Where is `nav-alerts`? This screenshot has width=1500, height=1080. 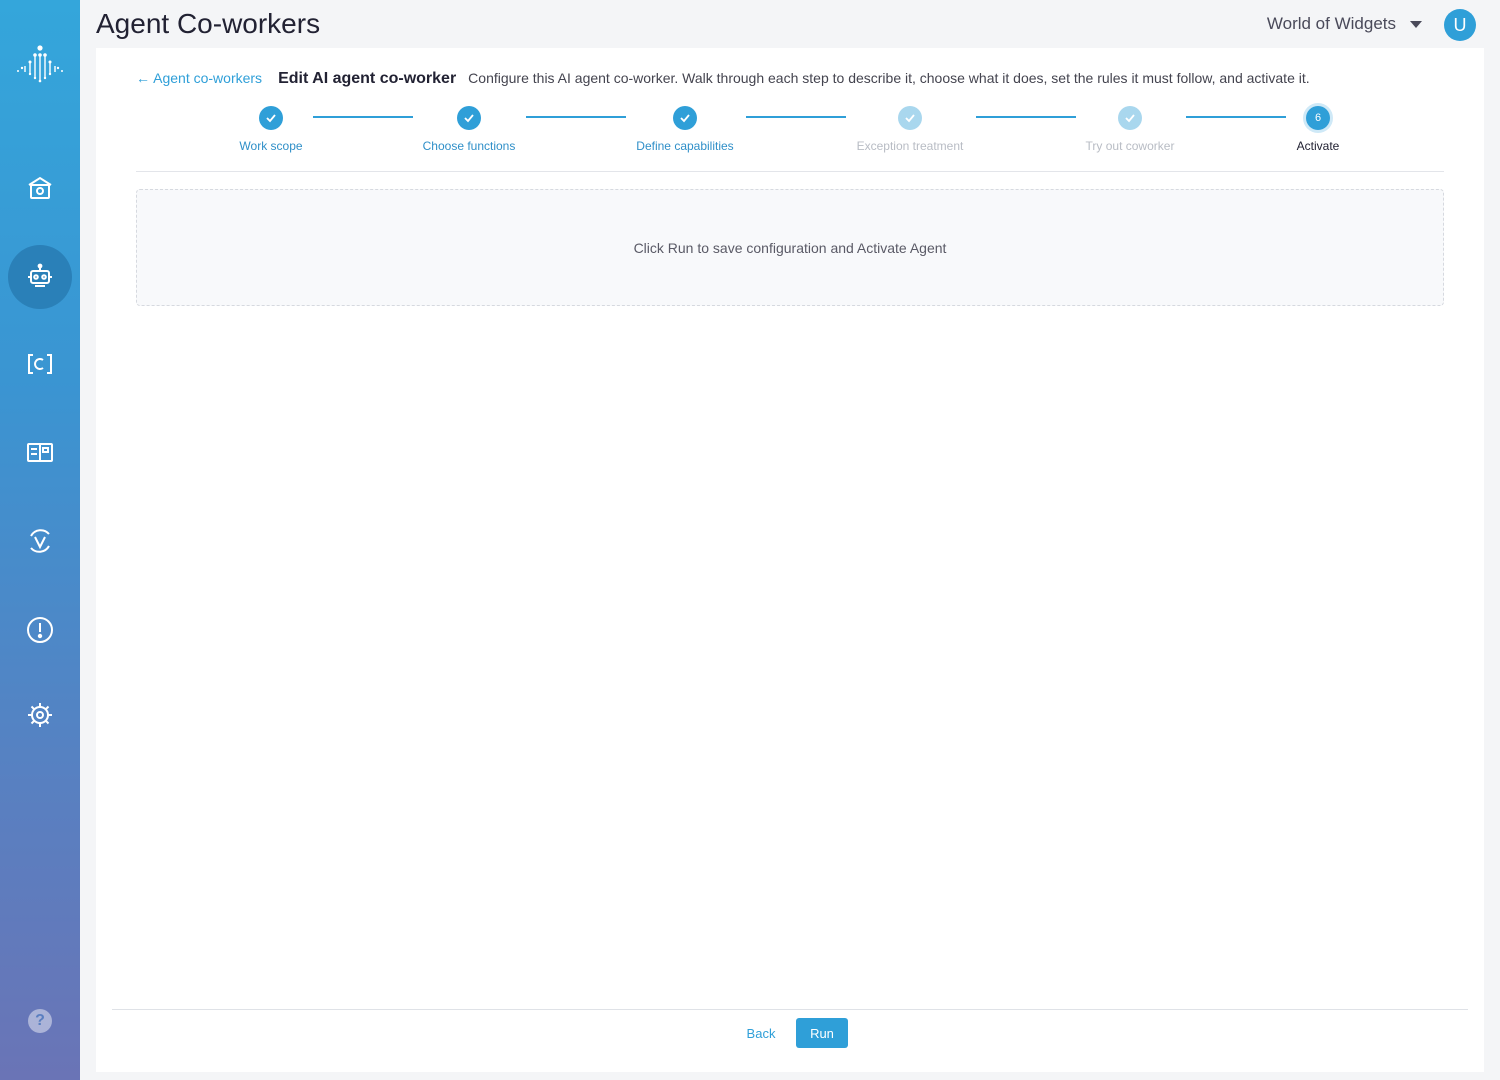
nav-alerts is located at coordinates (40, 630).